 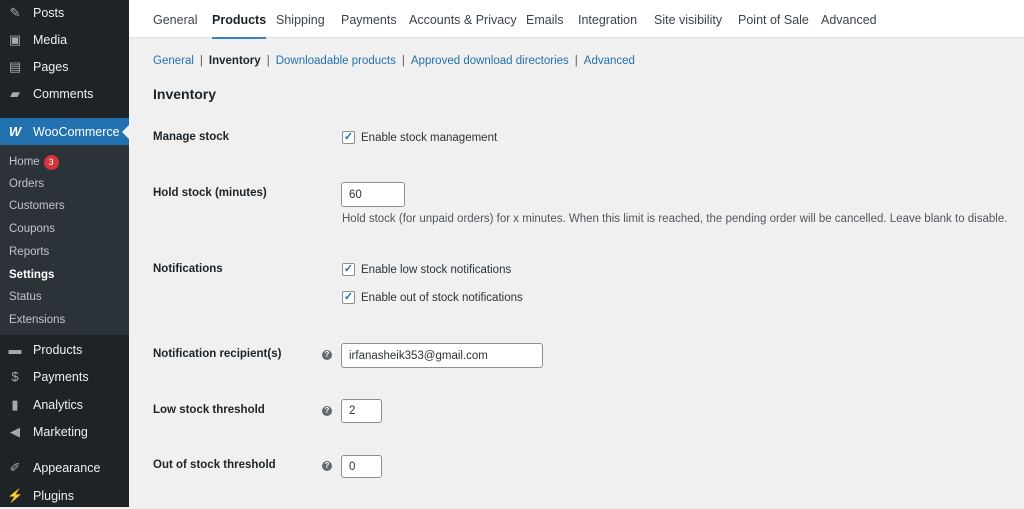 I want to click on menu-appearance: ✐ Appearance, so click(x=64, y=468).